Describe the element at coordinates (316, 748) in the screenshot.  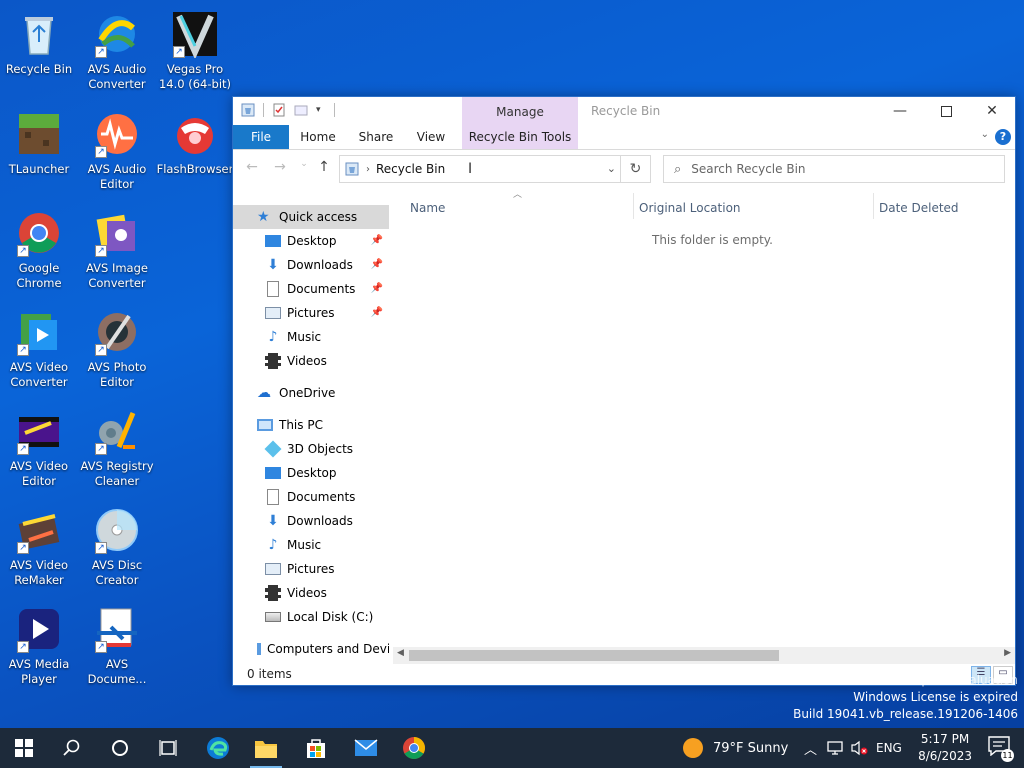
I see `taskbar-store` at that location.